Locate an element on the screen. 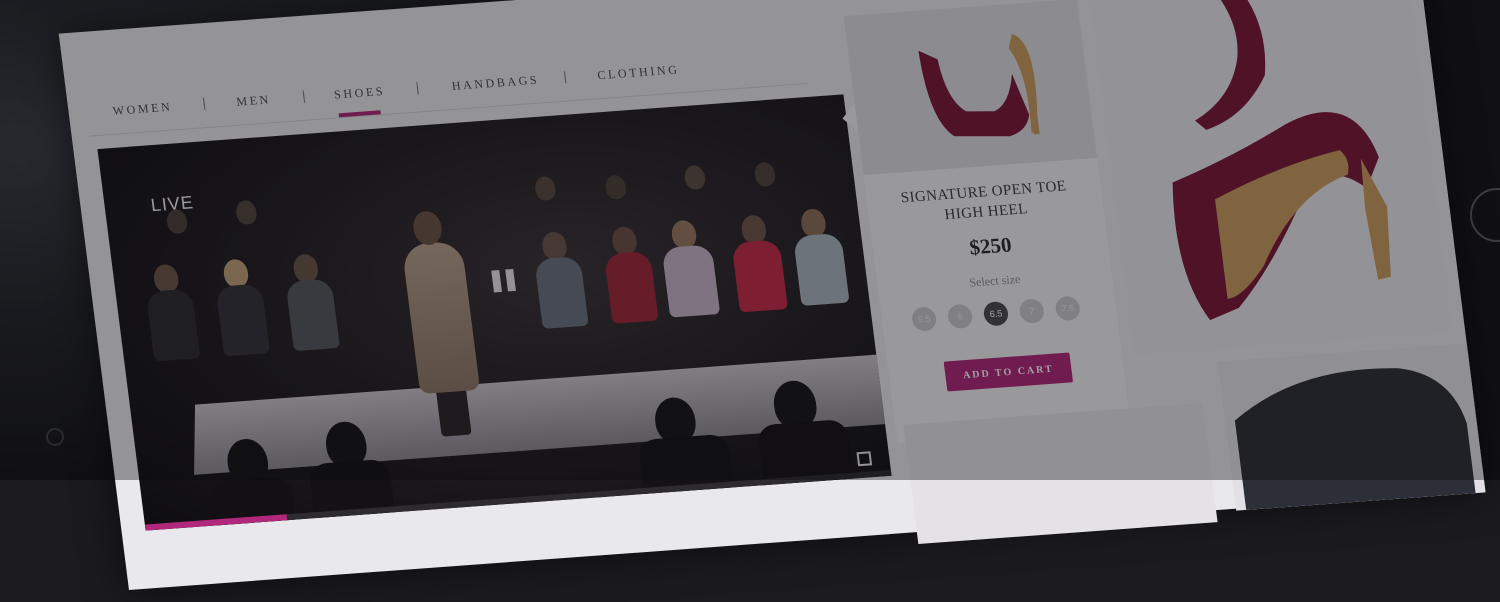 The height and width of the screenshot is (602, 1500). shoe-tile-image is located at coordinates (1355, 439).